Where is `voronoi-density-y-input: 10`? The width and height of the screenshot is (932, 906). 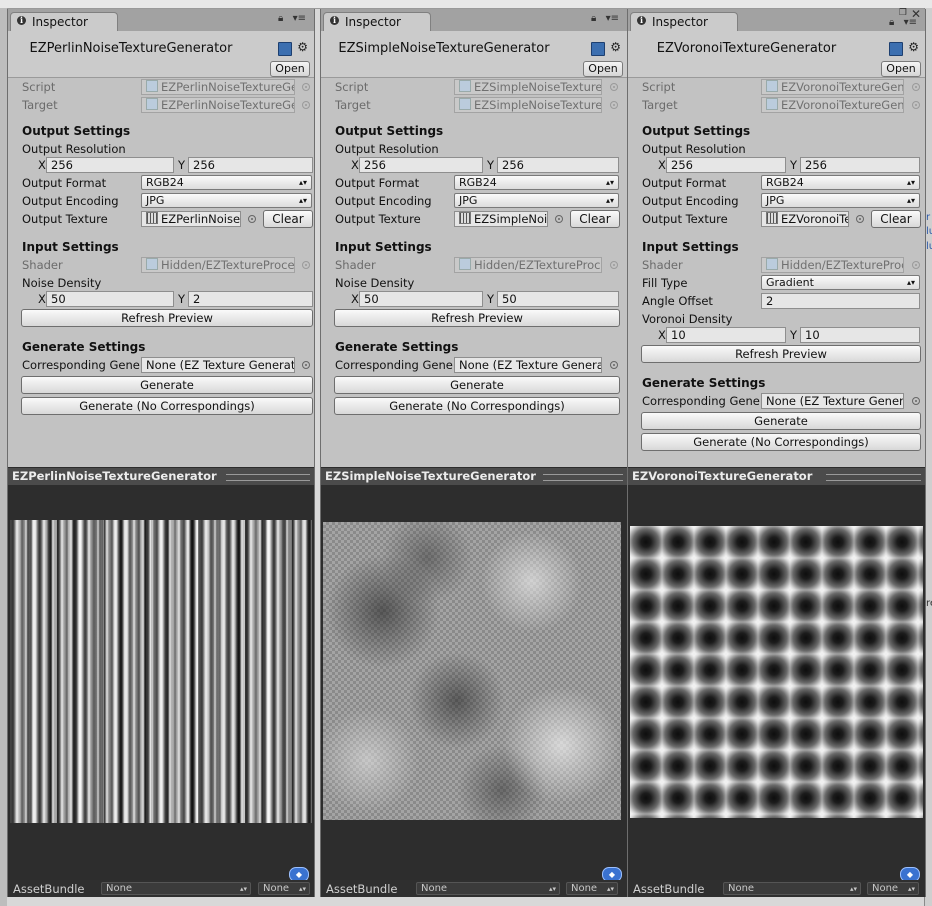
voronoi-density-y-input: 10 is located at coordinates (860, 335).